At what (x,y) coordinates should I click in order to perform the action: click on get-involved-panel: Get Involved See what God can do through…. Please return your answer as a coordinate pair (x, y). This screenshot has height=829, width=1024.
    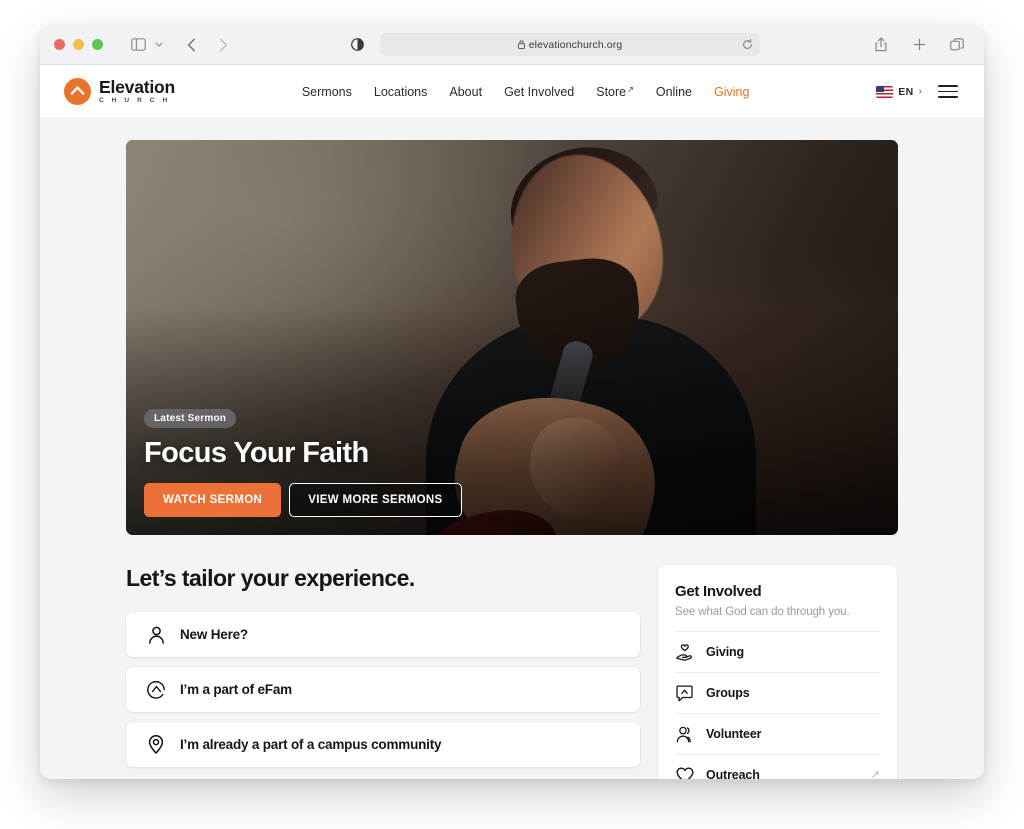
    Looking at the image, I should click on (777, 672).